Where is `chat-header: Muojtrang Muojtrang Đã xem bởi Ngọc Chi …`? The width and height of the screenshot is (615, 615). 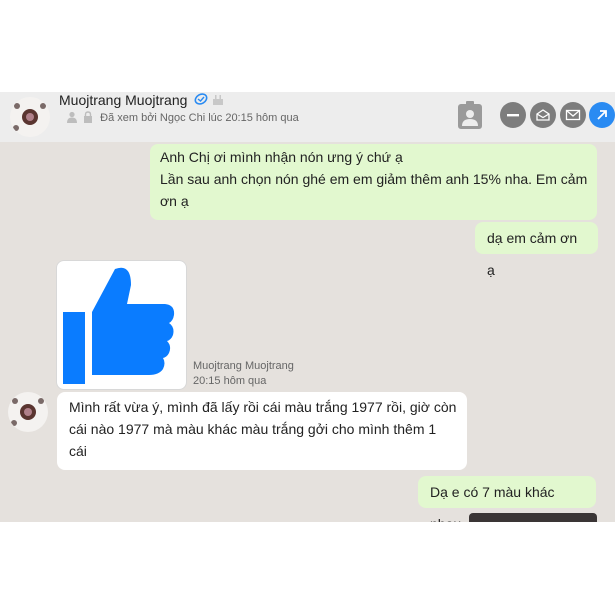 chat-header: Muojtrang Muojtrang Đã xem bởi Ngọc Chi … is located at coordinates (307, 117).